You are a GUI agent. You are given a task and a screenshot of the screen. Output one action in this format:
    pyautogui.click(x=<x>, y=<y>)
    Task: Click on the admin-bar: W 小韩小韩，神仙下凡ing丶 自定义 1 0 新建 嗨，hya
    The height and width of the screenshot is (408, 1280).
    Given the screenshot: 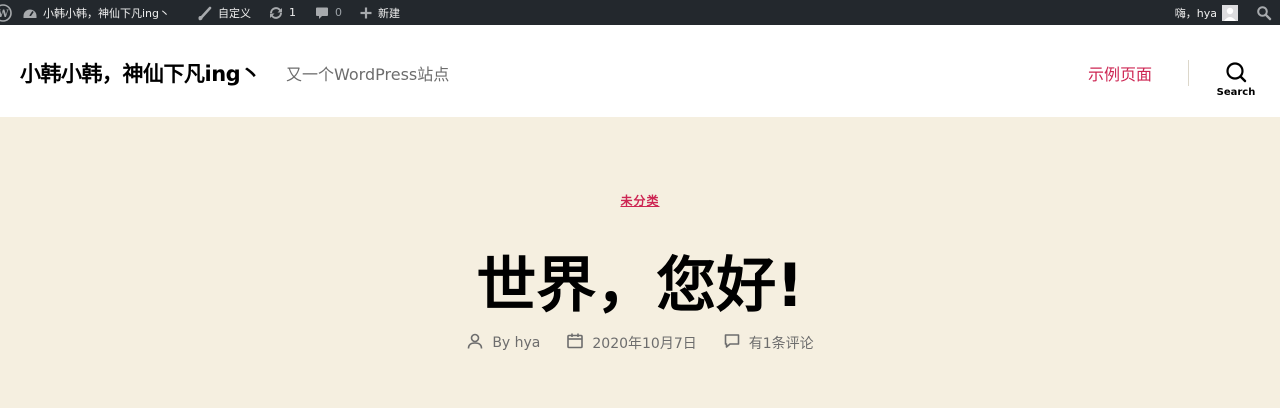 What is the action you would take?
    pyautogui.click(x=640, y=12)
    